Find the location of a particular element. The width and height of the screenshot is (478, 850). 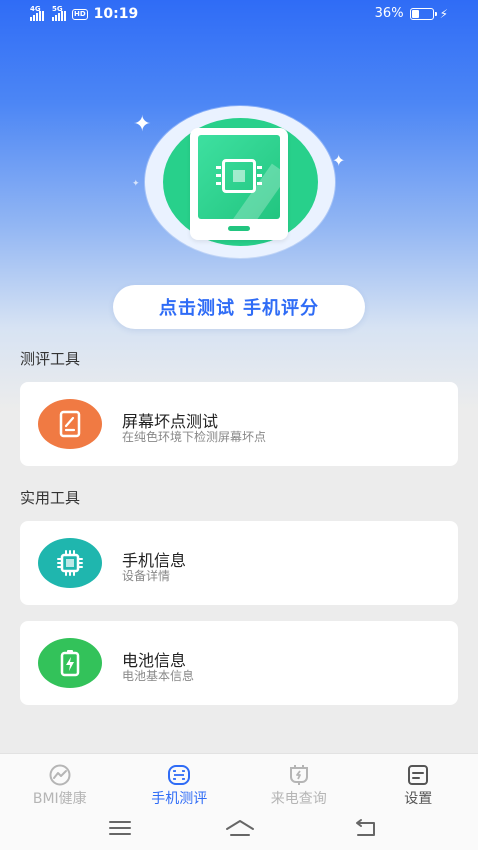

tab-label: 手机测评 is located at coordinates (179, 799).